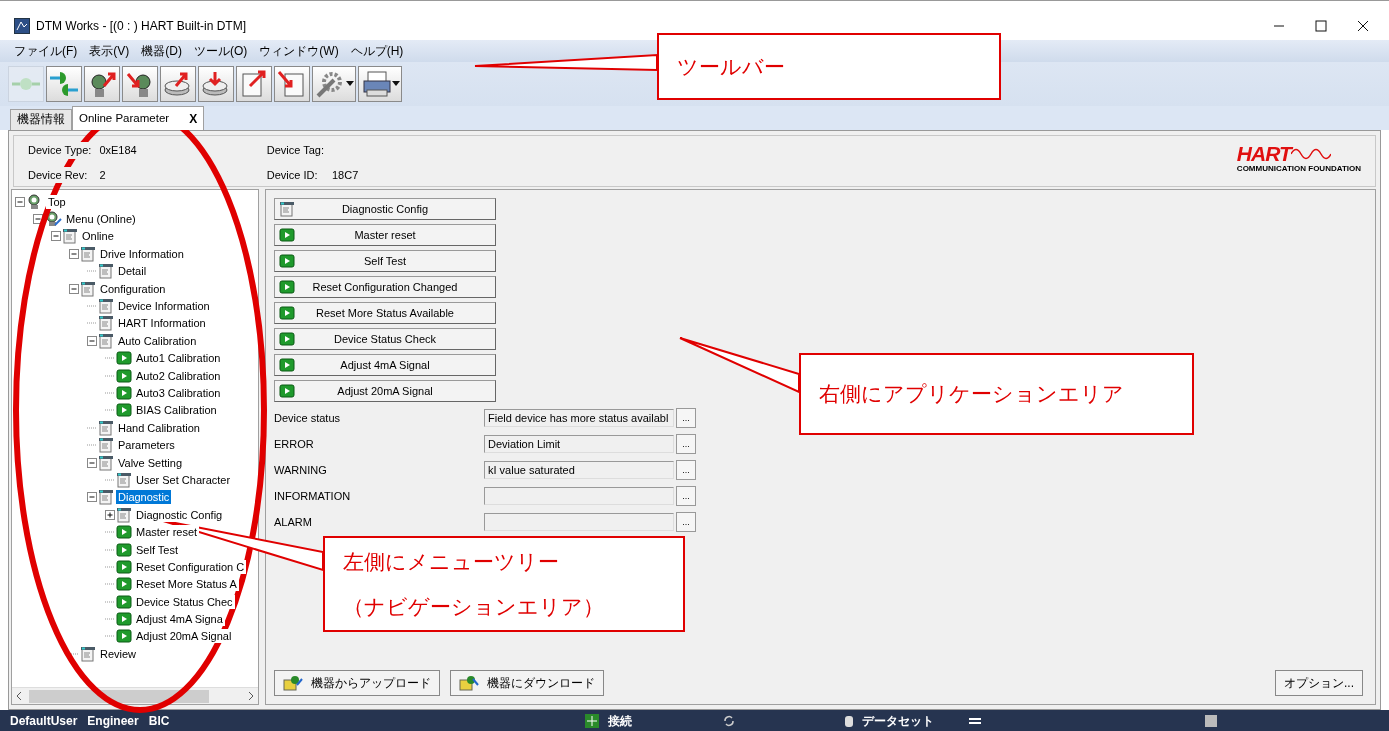  What do you see at coordinates (44, 721) in the screenshot?
I see `user-name: DefaultUser` at bounding box center [44, 721].